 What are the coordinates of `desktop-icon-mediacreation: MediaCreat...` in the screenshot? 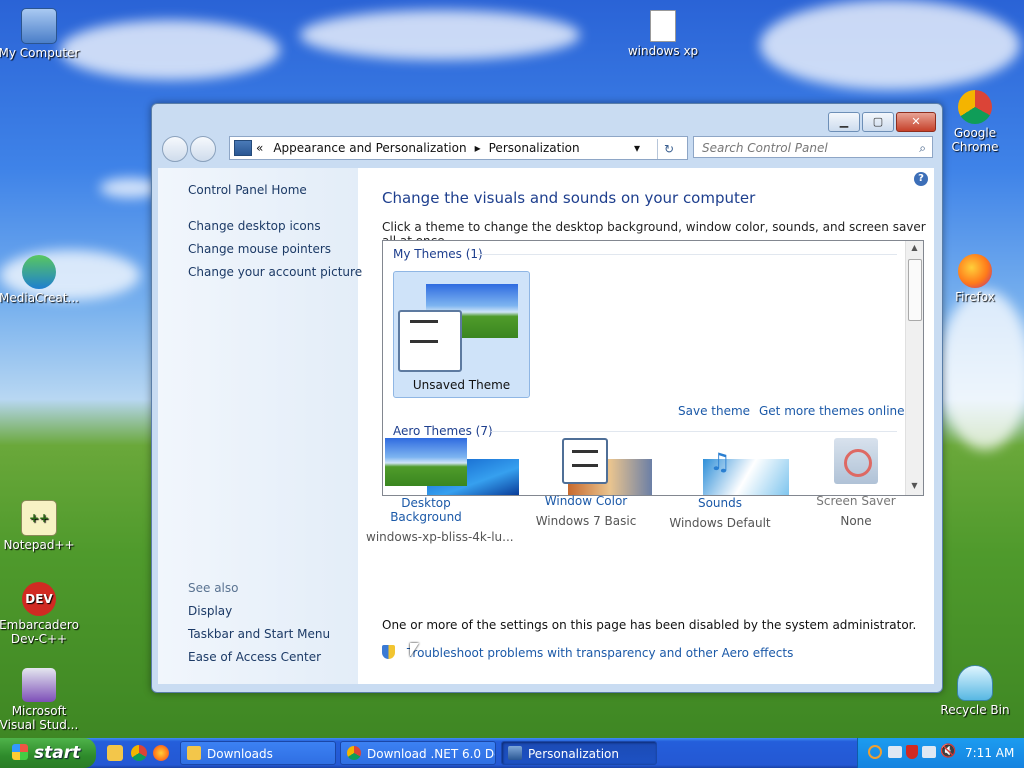 It's located at (40, 280).